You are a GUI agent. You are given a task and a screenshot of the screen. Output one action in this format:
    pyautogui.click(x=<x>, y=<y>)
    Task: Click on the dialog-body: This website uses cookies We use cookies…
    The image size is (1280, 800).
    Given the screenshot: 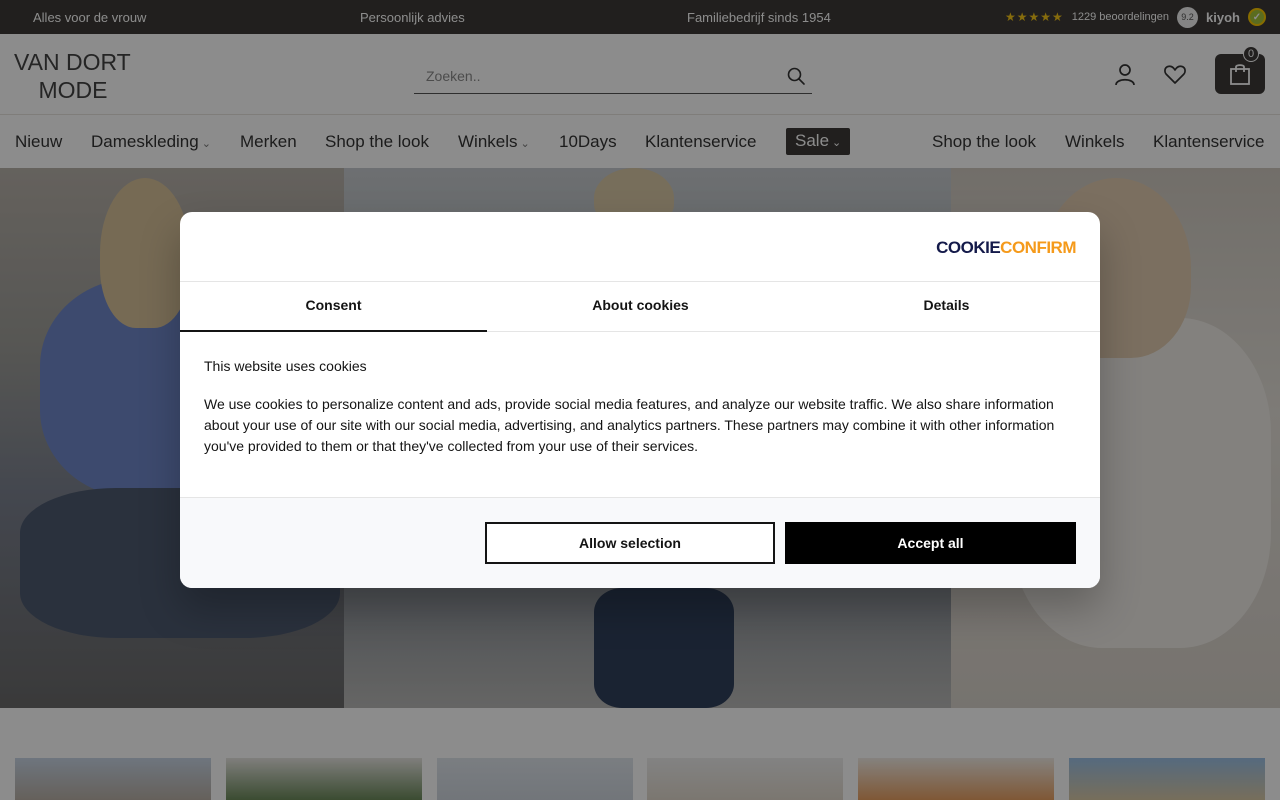 What is the action you would take?
    pyautogui.click(x=640, y=407)
    